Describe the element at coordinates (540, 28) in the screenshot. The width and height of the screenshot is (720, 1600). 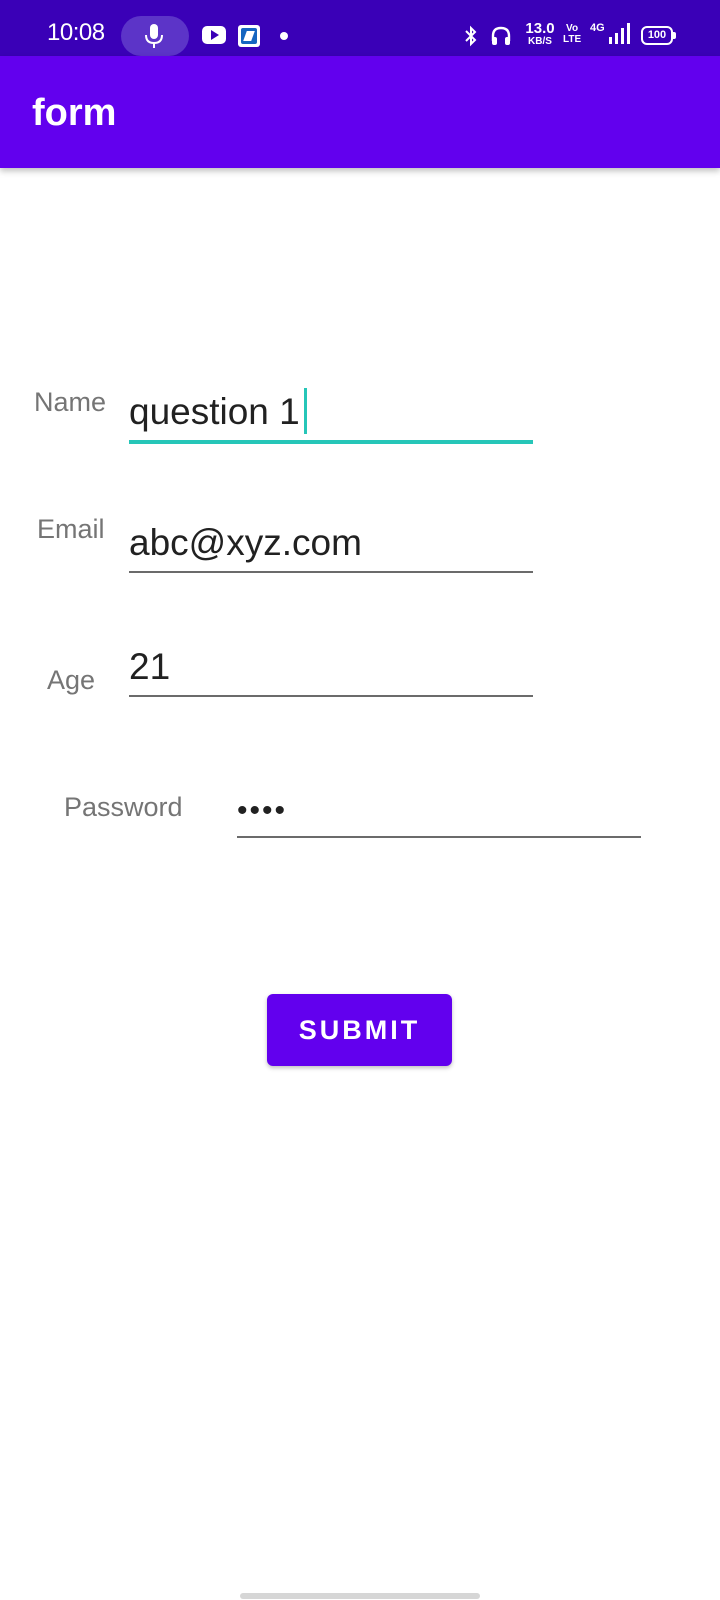
I see `network-speed-value: 13.0` at that location.